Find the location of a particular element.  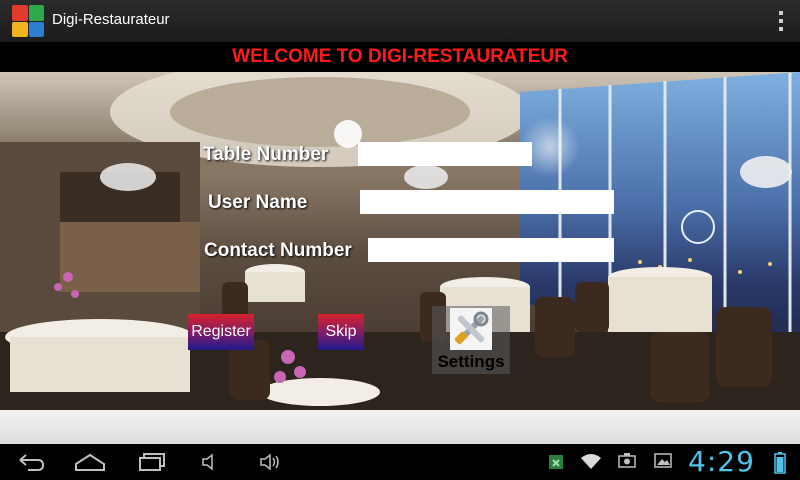

register-button: Register is located at coordinates (221, 332).